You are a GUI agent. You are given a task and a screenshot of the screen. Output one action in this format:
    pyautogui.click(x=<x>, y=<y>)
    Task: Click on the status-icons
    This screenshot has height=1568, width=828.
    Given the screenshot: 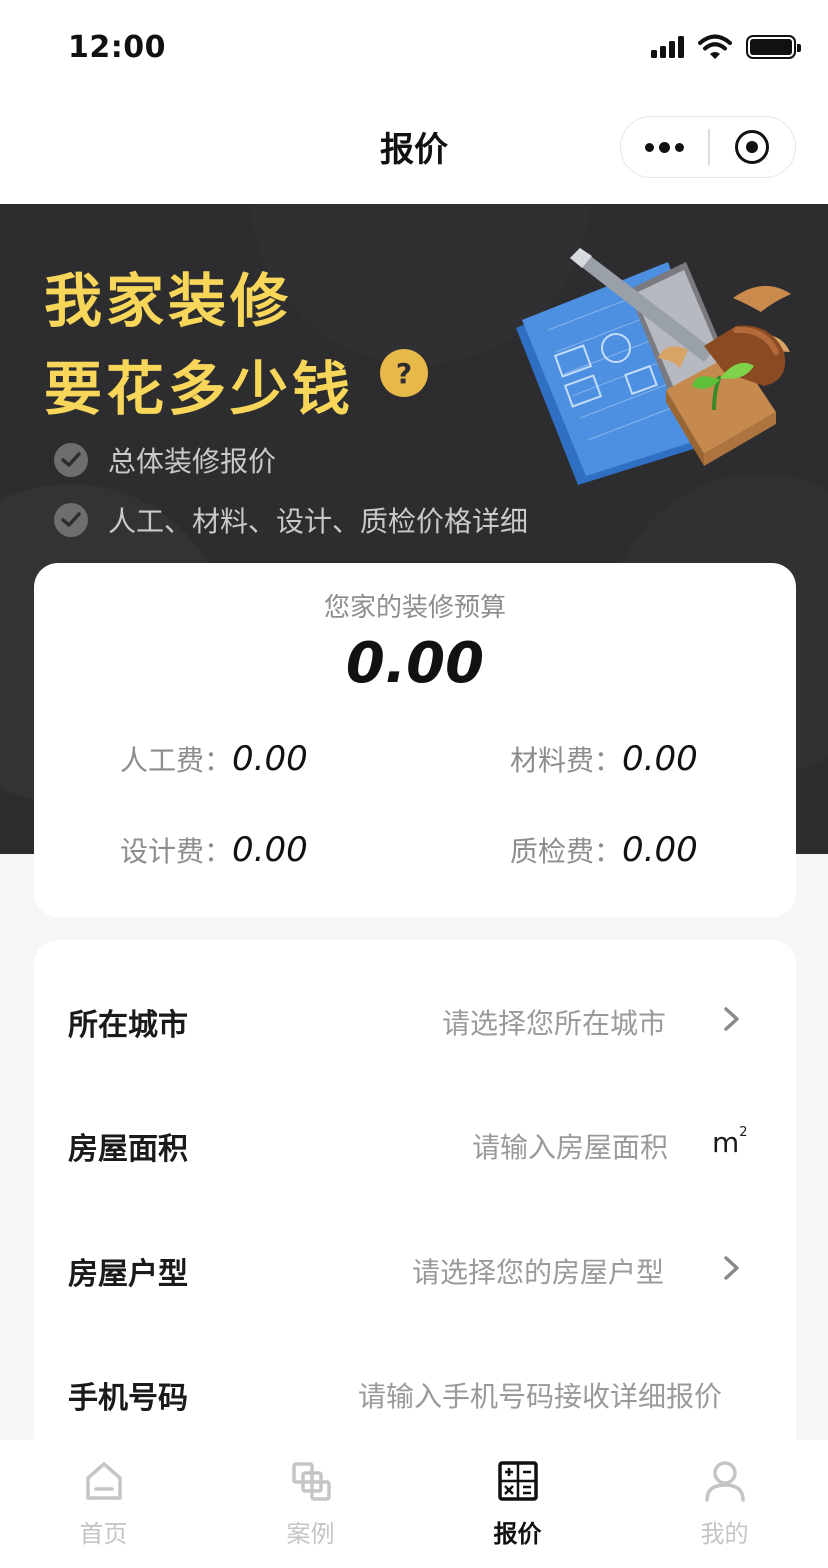 What is the action you would take?
    pyautogui.click(x=726, y=47)
    